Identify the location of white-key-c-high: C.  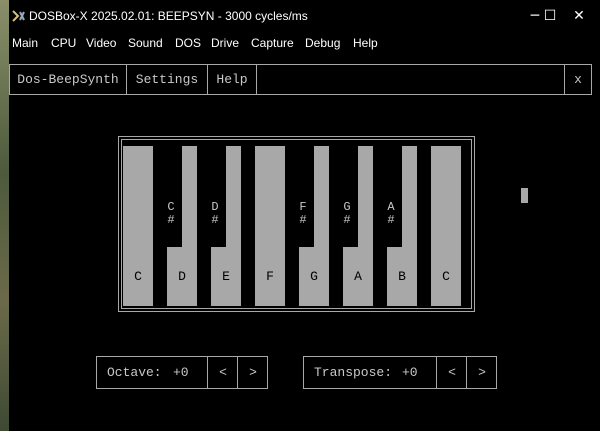
(446, 226).